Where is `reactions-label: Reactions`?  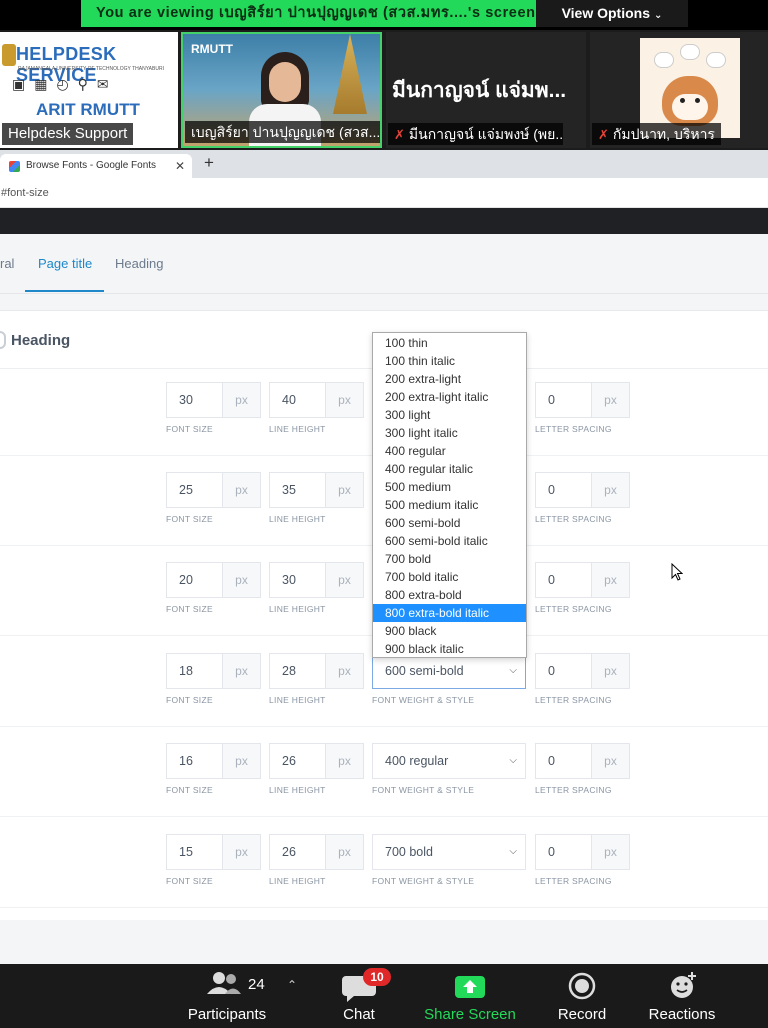
reactions-label: Reactions is located at coordinates (682, 1014).